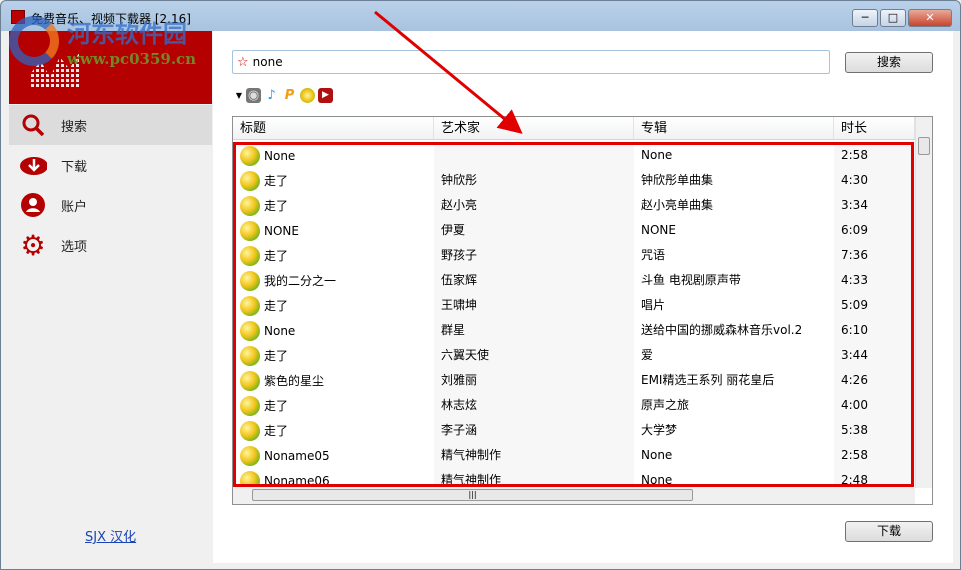  I want to click on gear-icon: ⚙, so click(33, 245).